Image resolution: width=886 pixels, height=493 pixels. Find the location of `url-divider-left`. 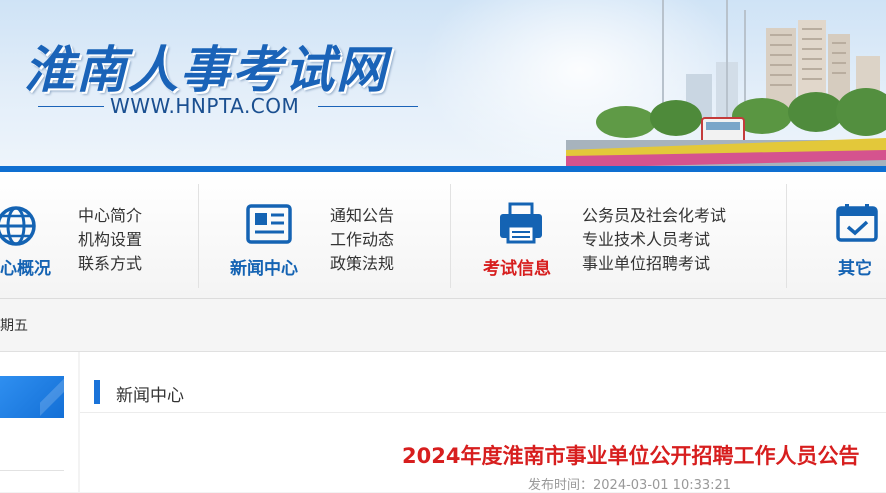

url-divider-left is located at coordinates (71, 106).